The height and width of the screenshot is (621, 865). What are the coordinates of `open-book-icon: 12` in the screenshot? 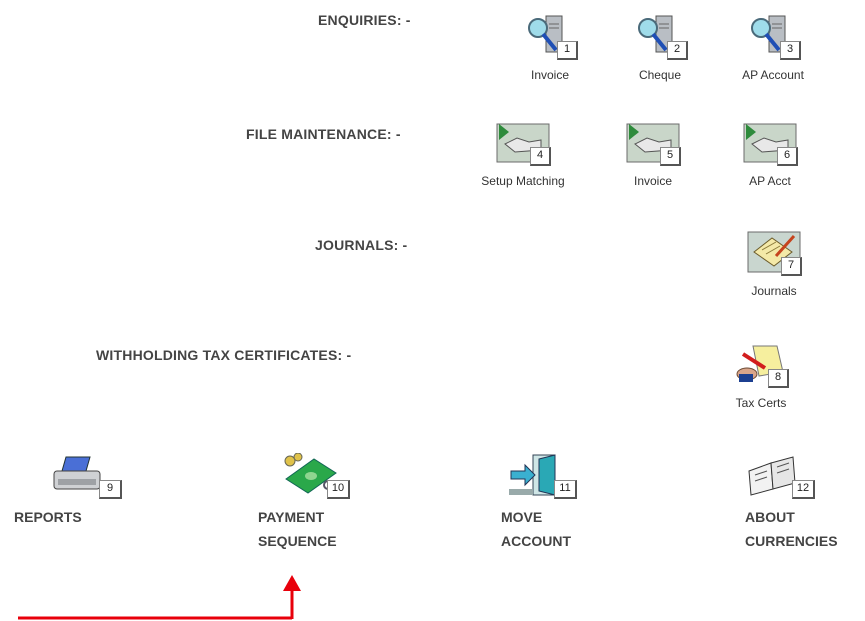 It's located at (780, 476).